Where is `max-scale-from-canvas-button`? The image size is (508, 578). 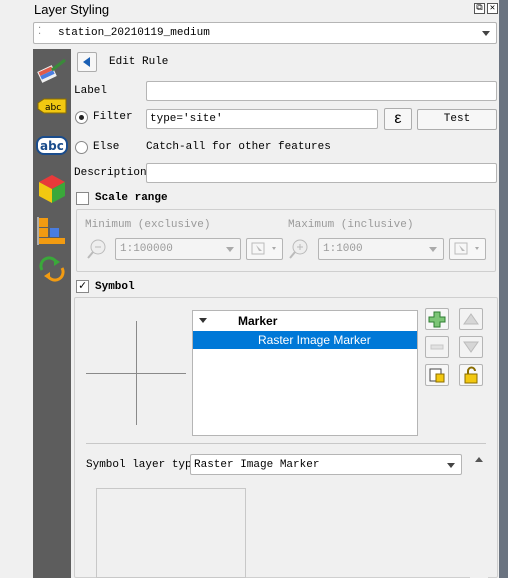 max-scale-from-canvas-button is located at coordinates (467, 249).